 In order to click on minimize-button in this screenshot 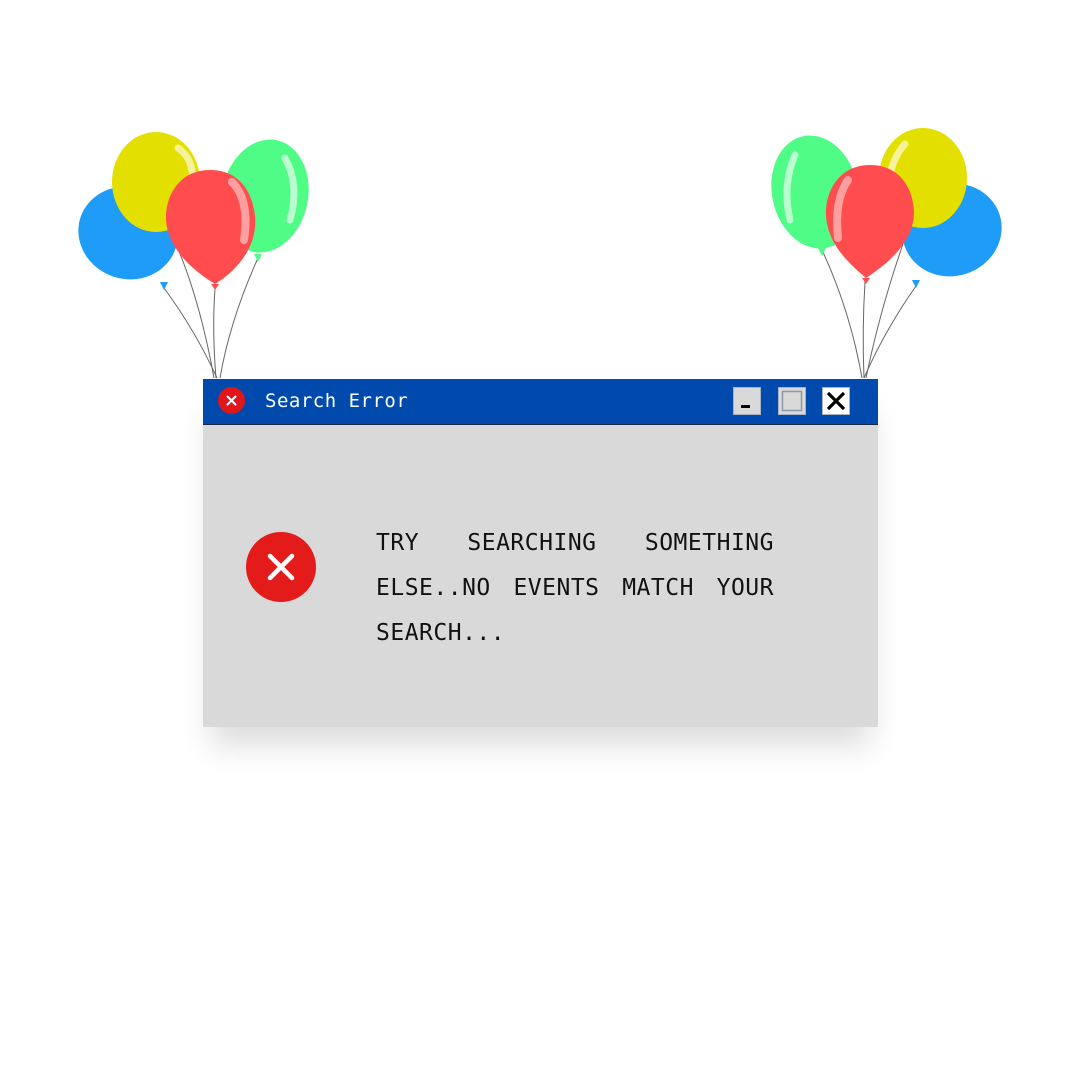, I will do `click(747, 401)`.